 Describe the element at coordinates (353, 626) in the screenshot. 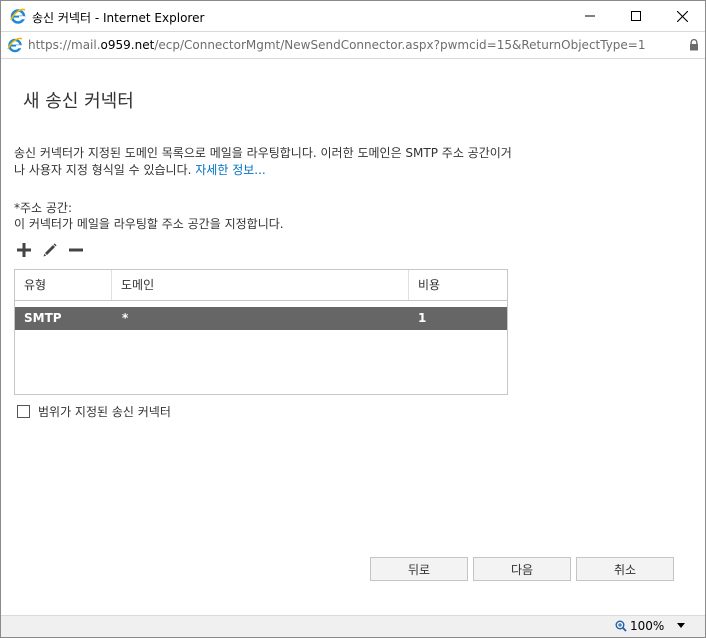

I see `status-bar: 100%` at that location.